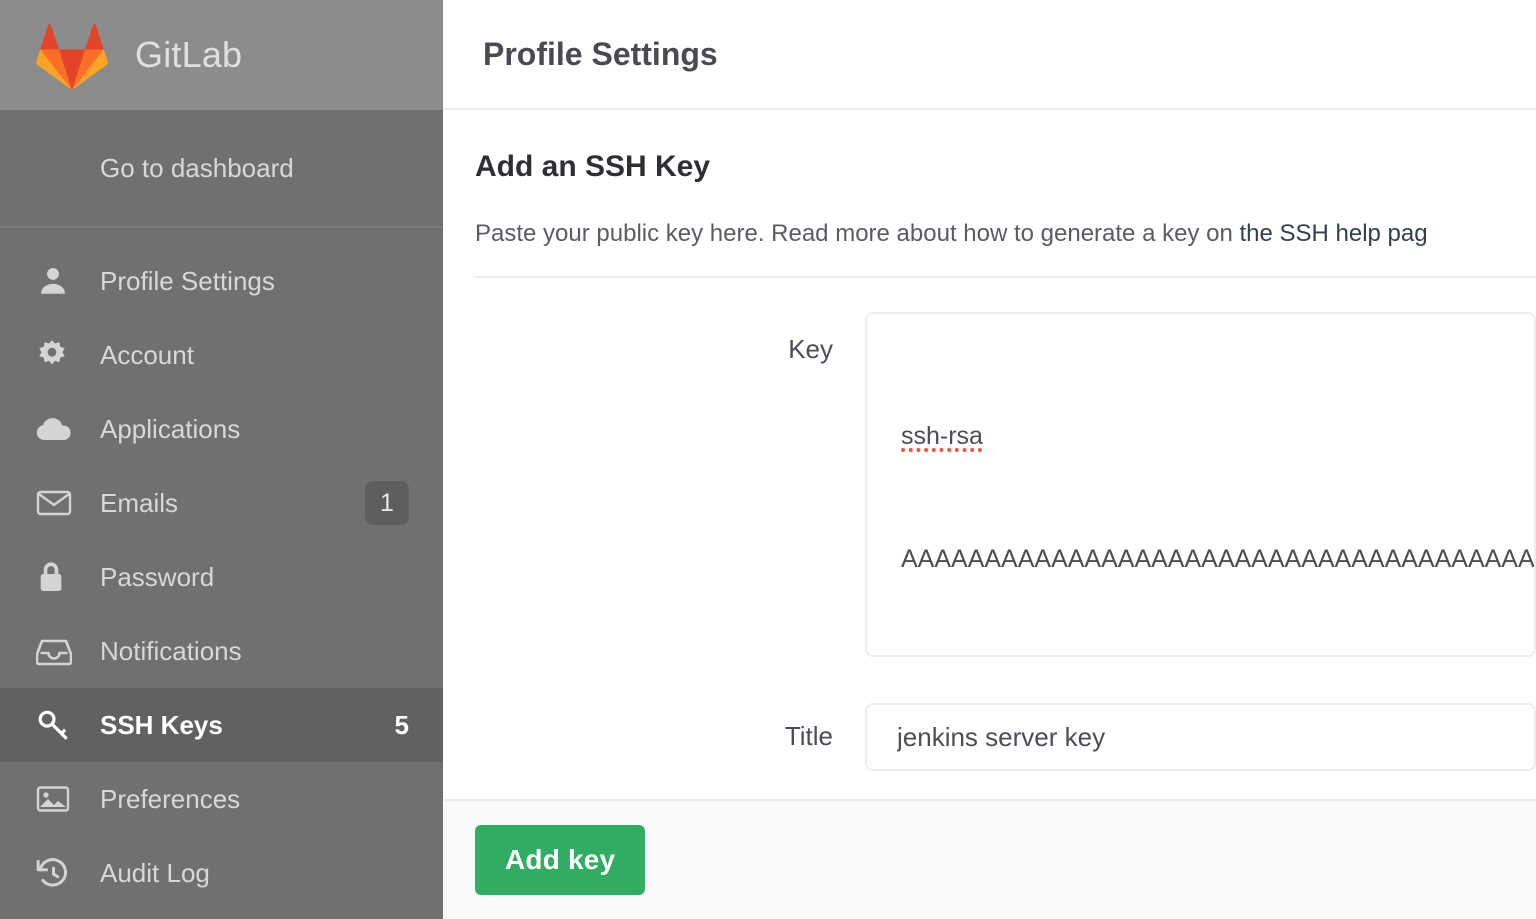 This screenshot has width=1536, height=919. Describe the element at coordinates (171, 650) in the screenshot. I see `sidebar-item-label: Notifications` at that location.